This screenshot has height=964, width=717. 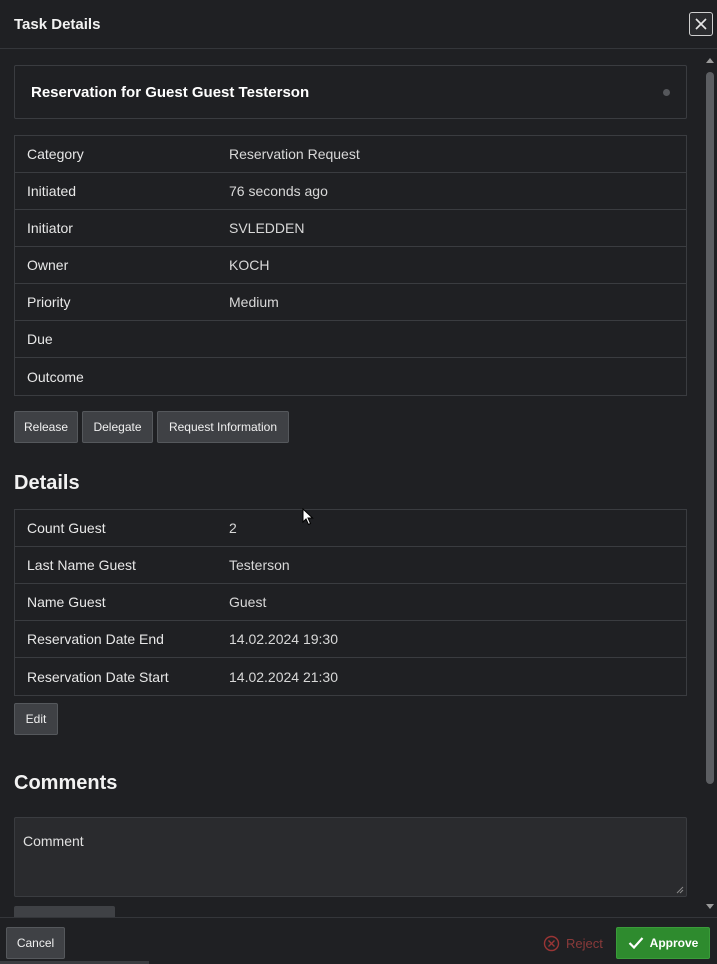 What do you see at coordinates (680, 890) in the screenshot?
I see `resize-grip-icon` at bounding box center [680, 890].